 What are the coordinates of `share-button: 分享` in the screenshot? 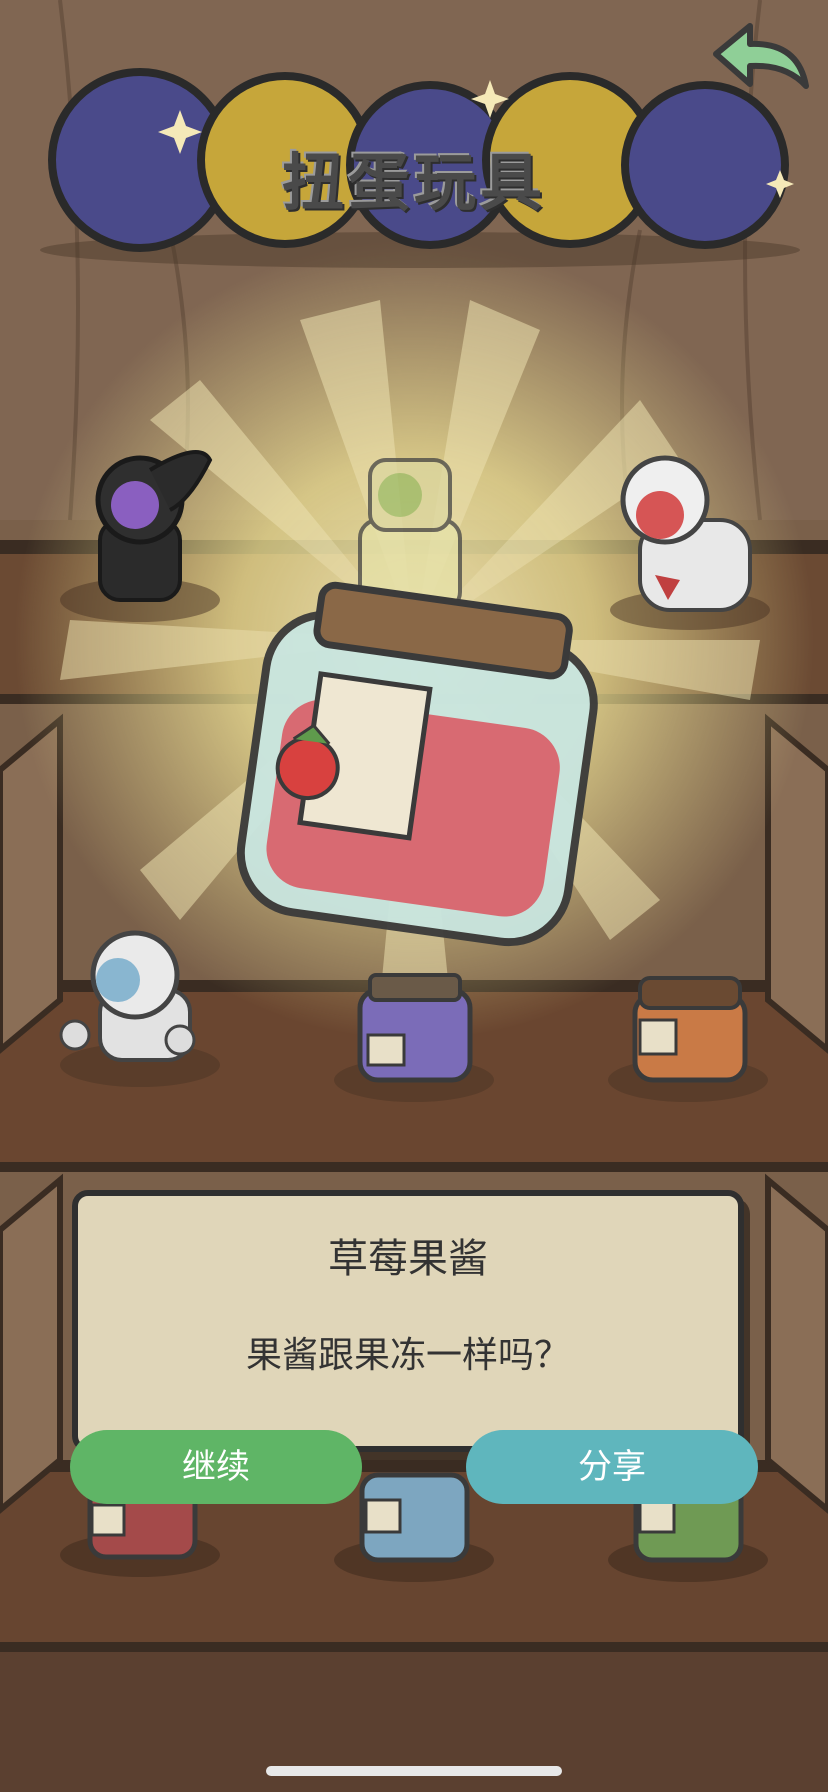 It's located at (612, 1467).